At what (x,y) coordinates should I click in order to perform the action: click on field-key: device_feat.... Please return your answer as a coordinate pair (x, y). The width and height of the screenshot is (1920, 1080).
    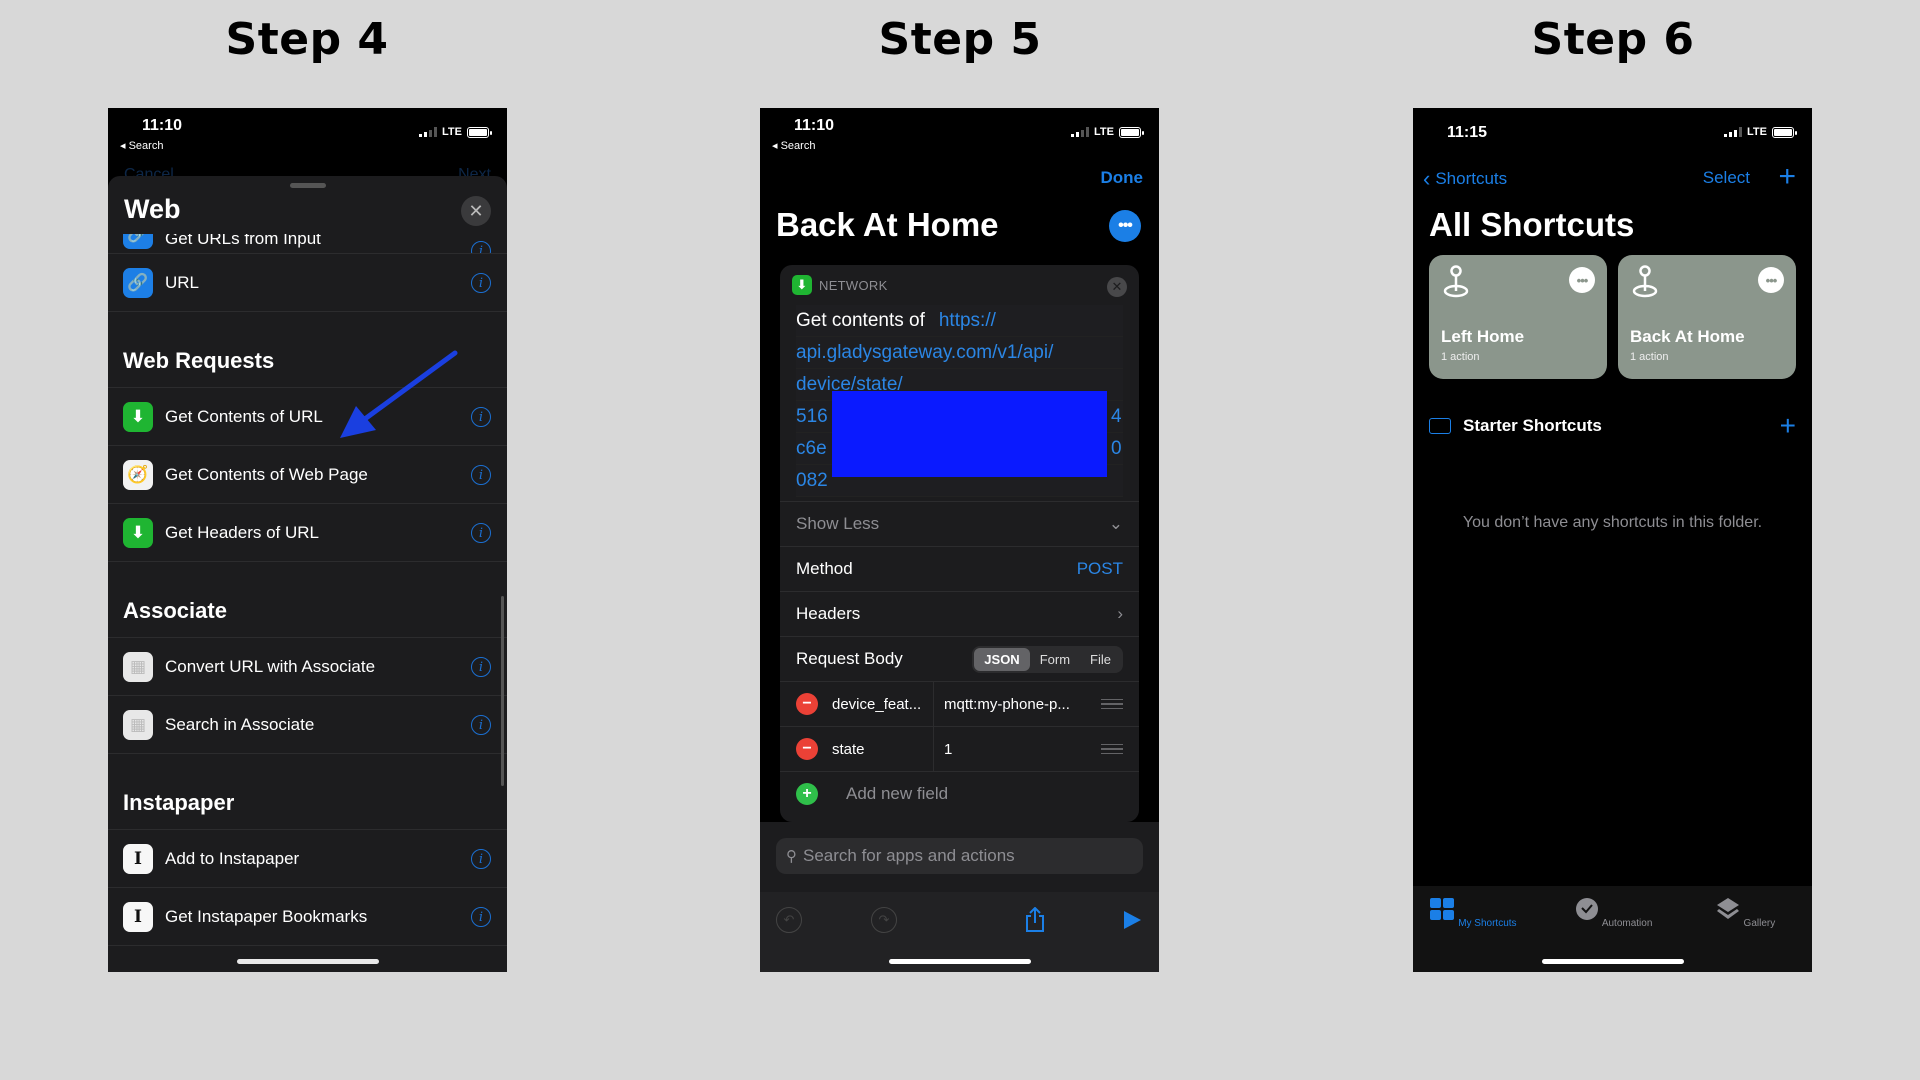
    Looking at the image, I should click on (883, 704).